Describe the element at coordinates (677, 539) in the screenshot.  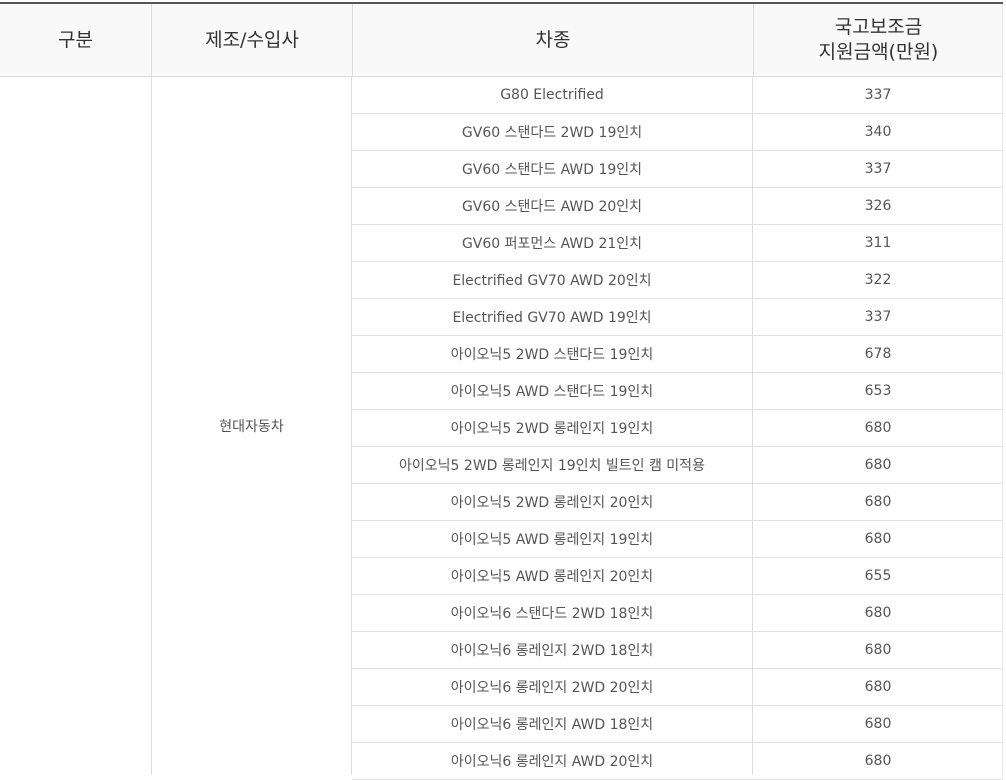
I see `table-row: 아이오닉5 AWD 롱레인지 19인치 680` at that location.